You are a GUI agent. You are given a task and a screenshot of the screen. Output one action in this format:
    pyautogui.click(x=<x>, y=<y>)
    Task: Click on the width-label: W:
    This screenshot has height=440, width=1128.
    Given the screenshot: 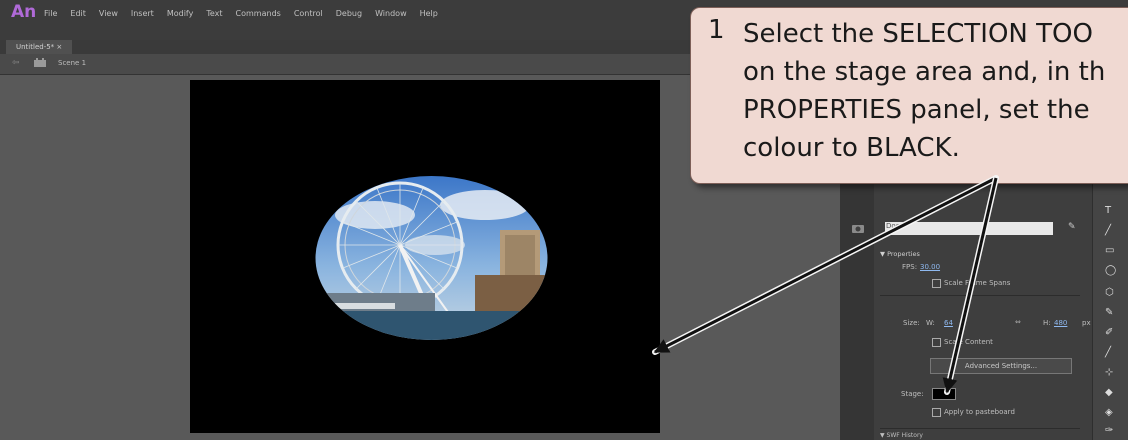 What is the action you would take?
    pyautogui.click(x=930, y=323)
    